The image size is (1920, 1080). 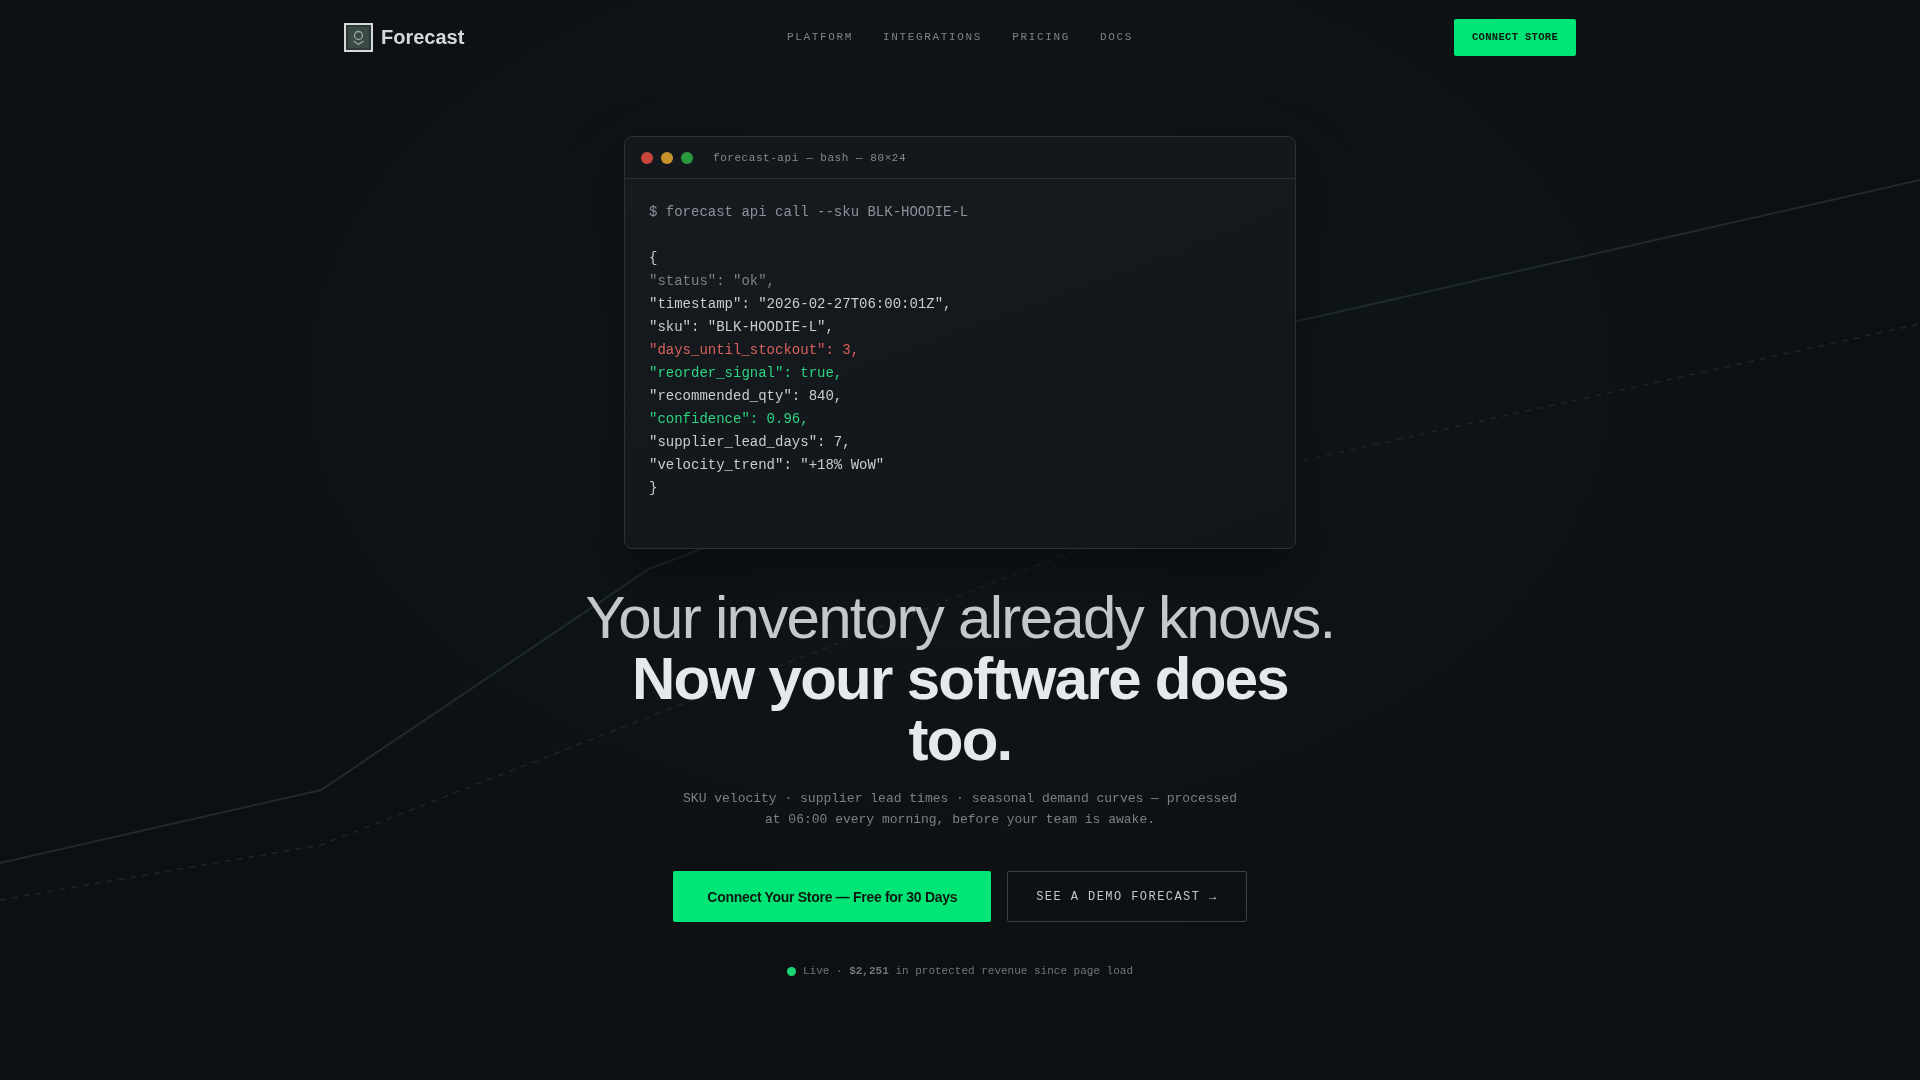 What do you see at coordinates (820, 37) in the screenshot?
I see `nav-link: PLATFORM` at bounding box center [820, 37].